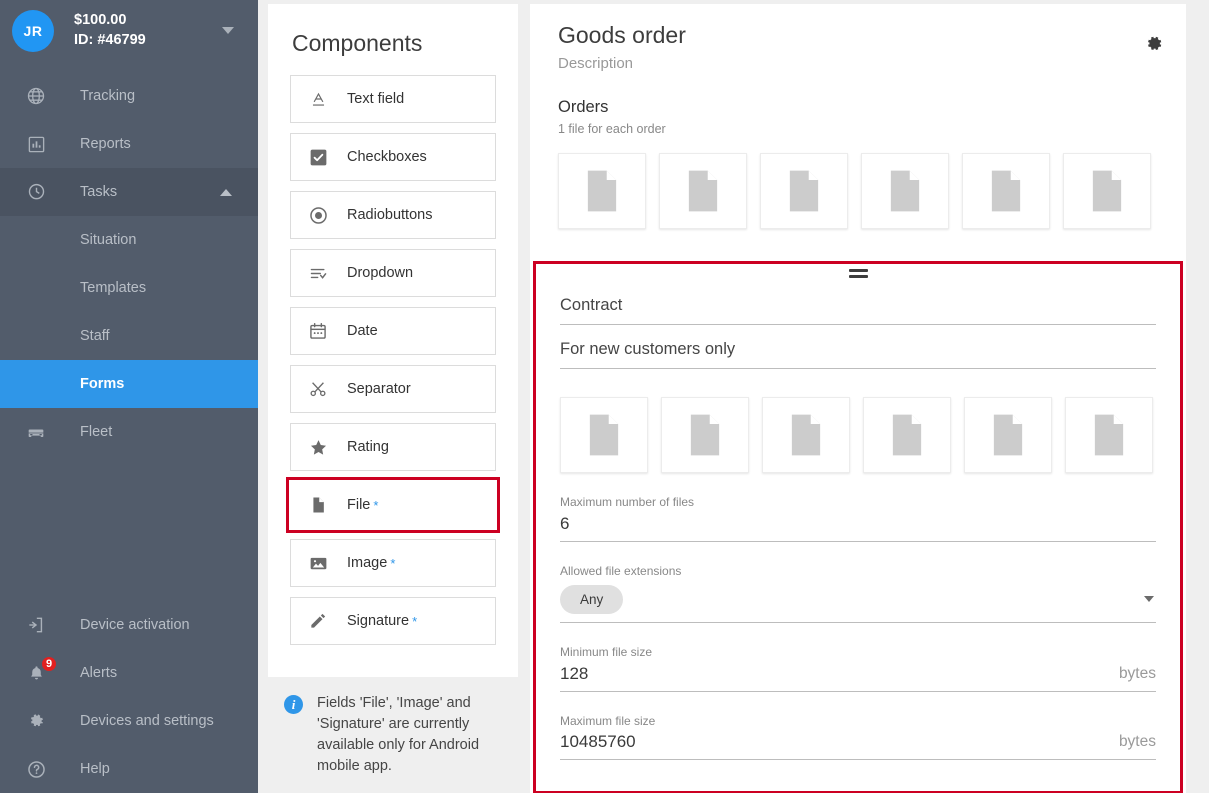 The image size is (1209, 793). Describe the element at coordinates (393, 505) in the screenshot. I see `component-file: File *` at that location.